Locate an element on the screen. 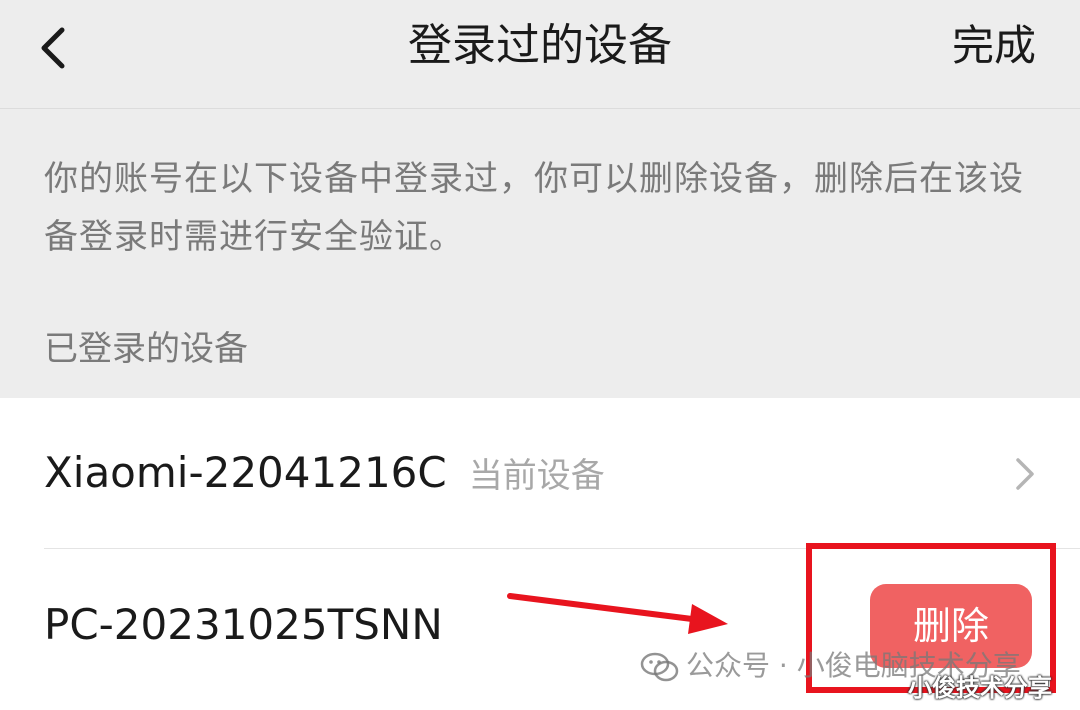 This screenshot has width=1080, height=710. device-name: PC-20231025TSNN is located at coordinates (243, 624).